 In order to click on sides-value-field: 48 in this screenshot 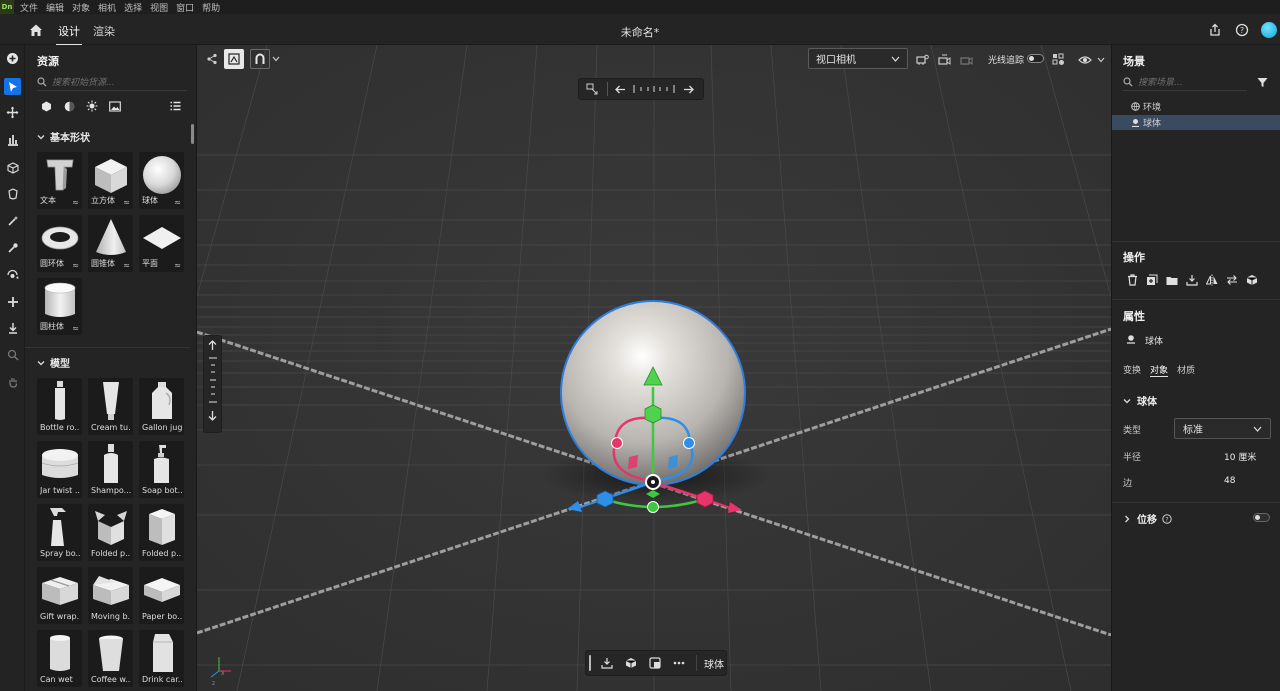, I will do `click(1229, 481)`.